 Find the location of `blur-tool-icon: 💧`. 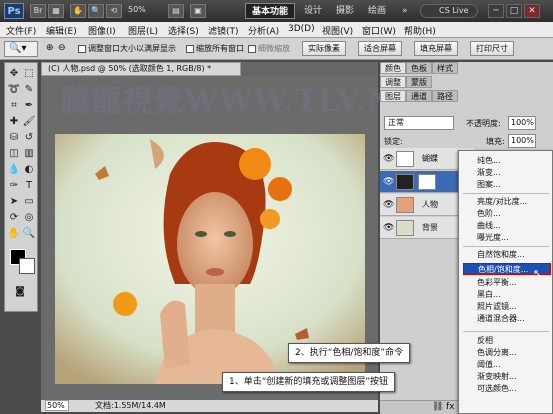

blur-tool-icon: 💧 is located at coordinates (14, 170).